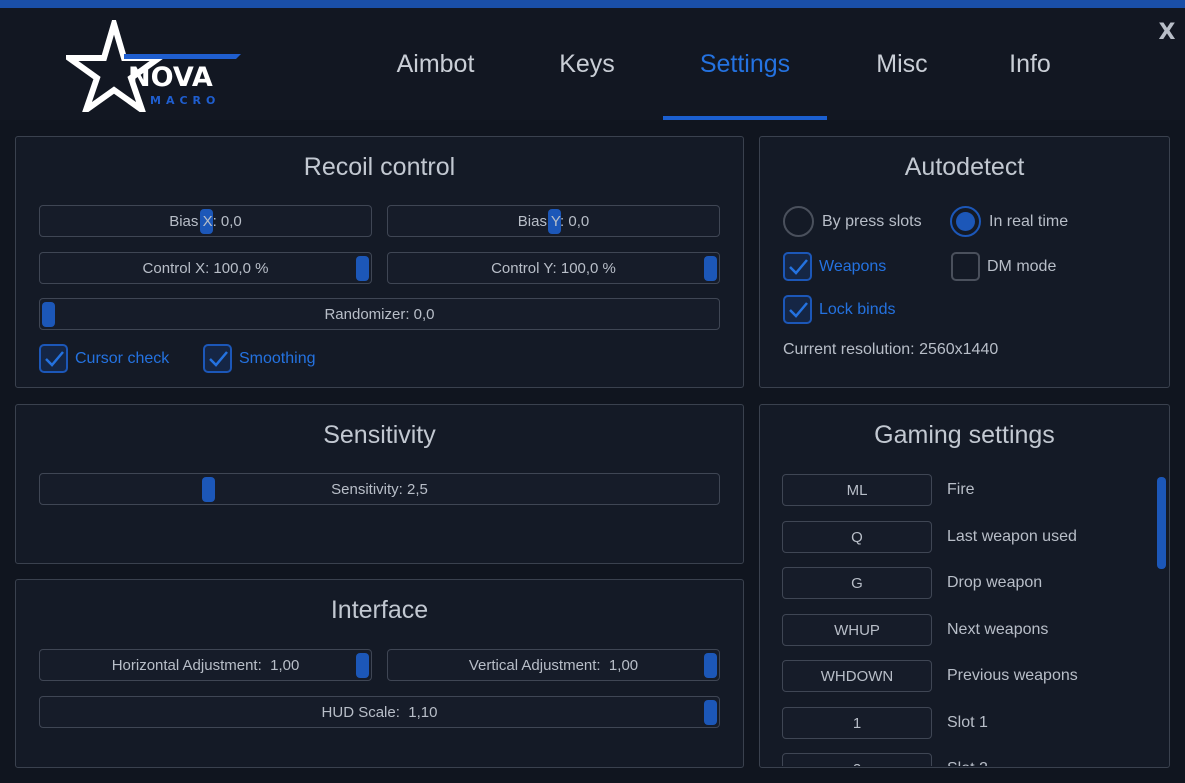 The width and height of the screenshot is (1185, 783). I want to click on horizontal-adjustment-slider: Horizontal Adjustment: 1,00, so click(205, 665).